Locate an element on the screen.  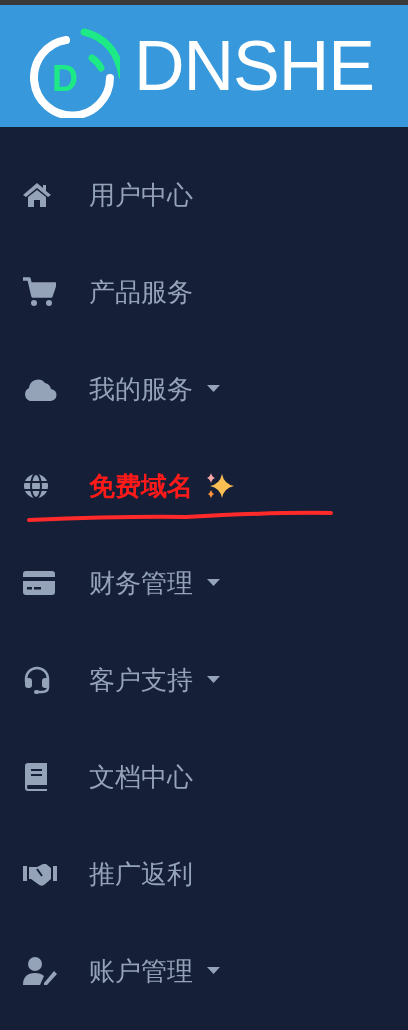
cart-icon is located at coordinates (39, 291).